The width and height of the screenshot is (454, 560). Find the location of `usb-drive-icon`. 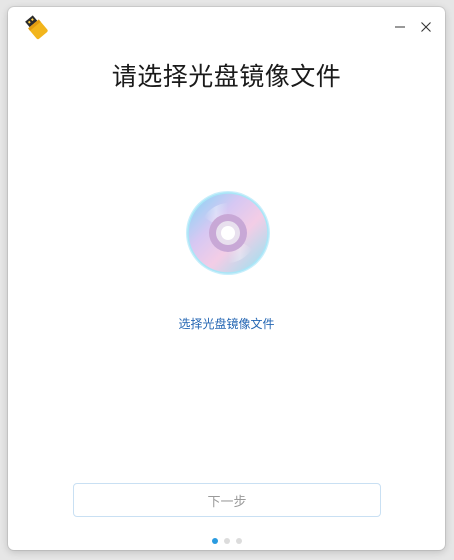

usb-drive-icon is located at coordinates (36, 27).